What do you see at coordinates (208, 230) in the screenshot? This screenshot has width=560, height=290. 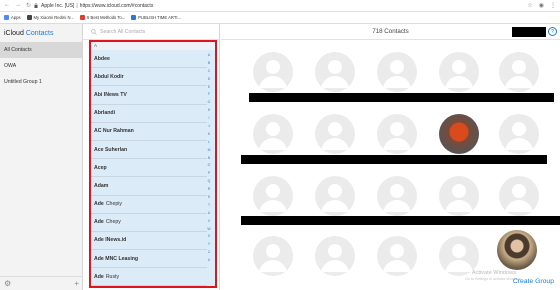 I see `index-letter: W` at bounding box center [208, 230].